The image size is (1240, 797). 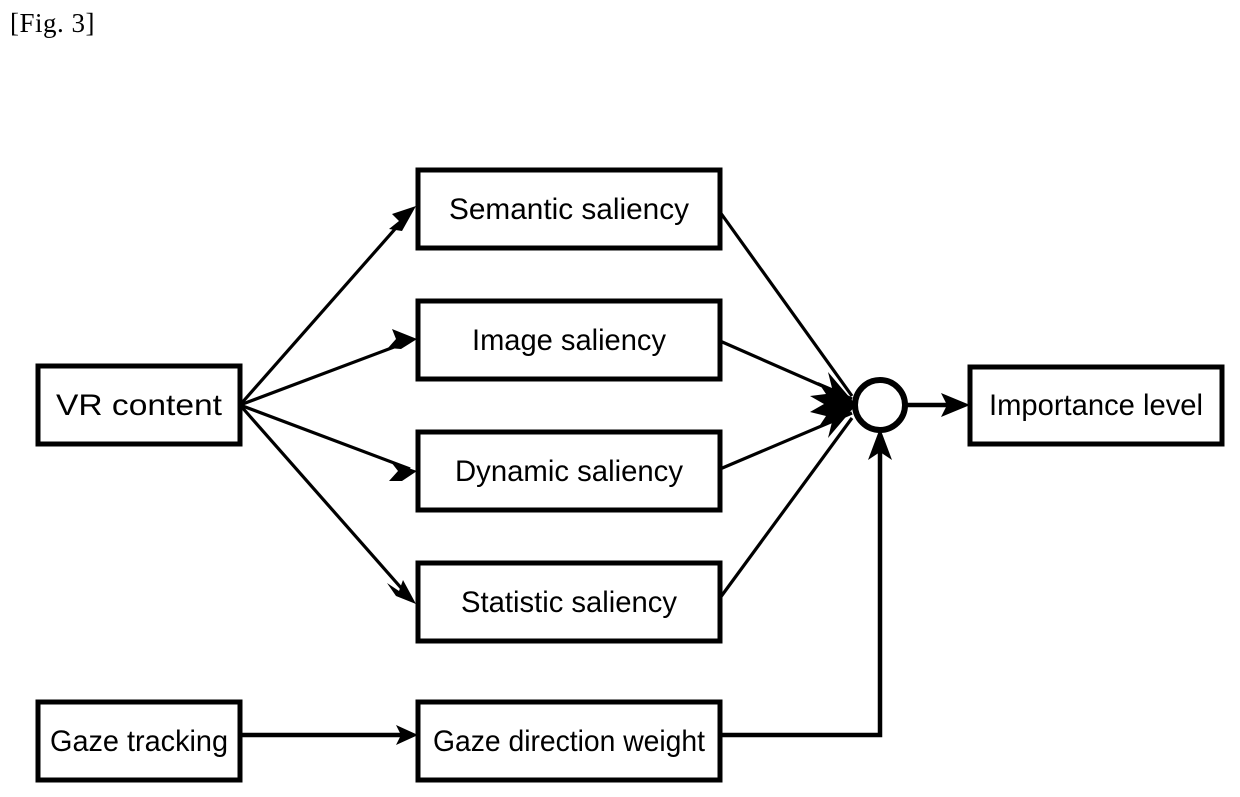 I want to click on vr-content-label: VR content, so click(x=139, y=405).